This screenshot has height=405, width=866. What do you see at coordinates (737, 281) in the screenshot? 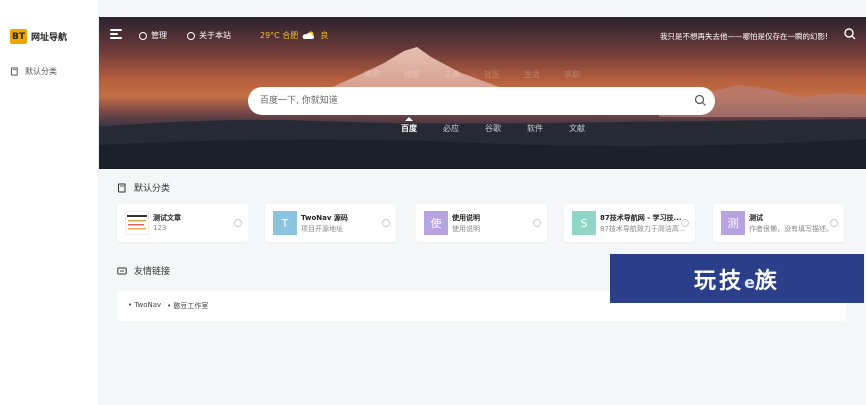
I see `banner-logo: 玩技e族` at bounding box center [737, 281].